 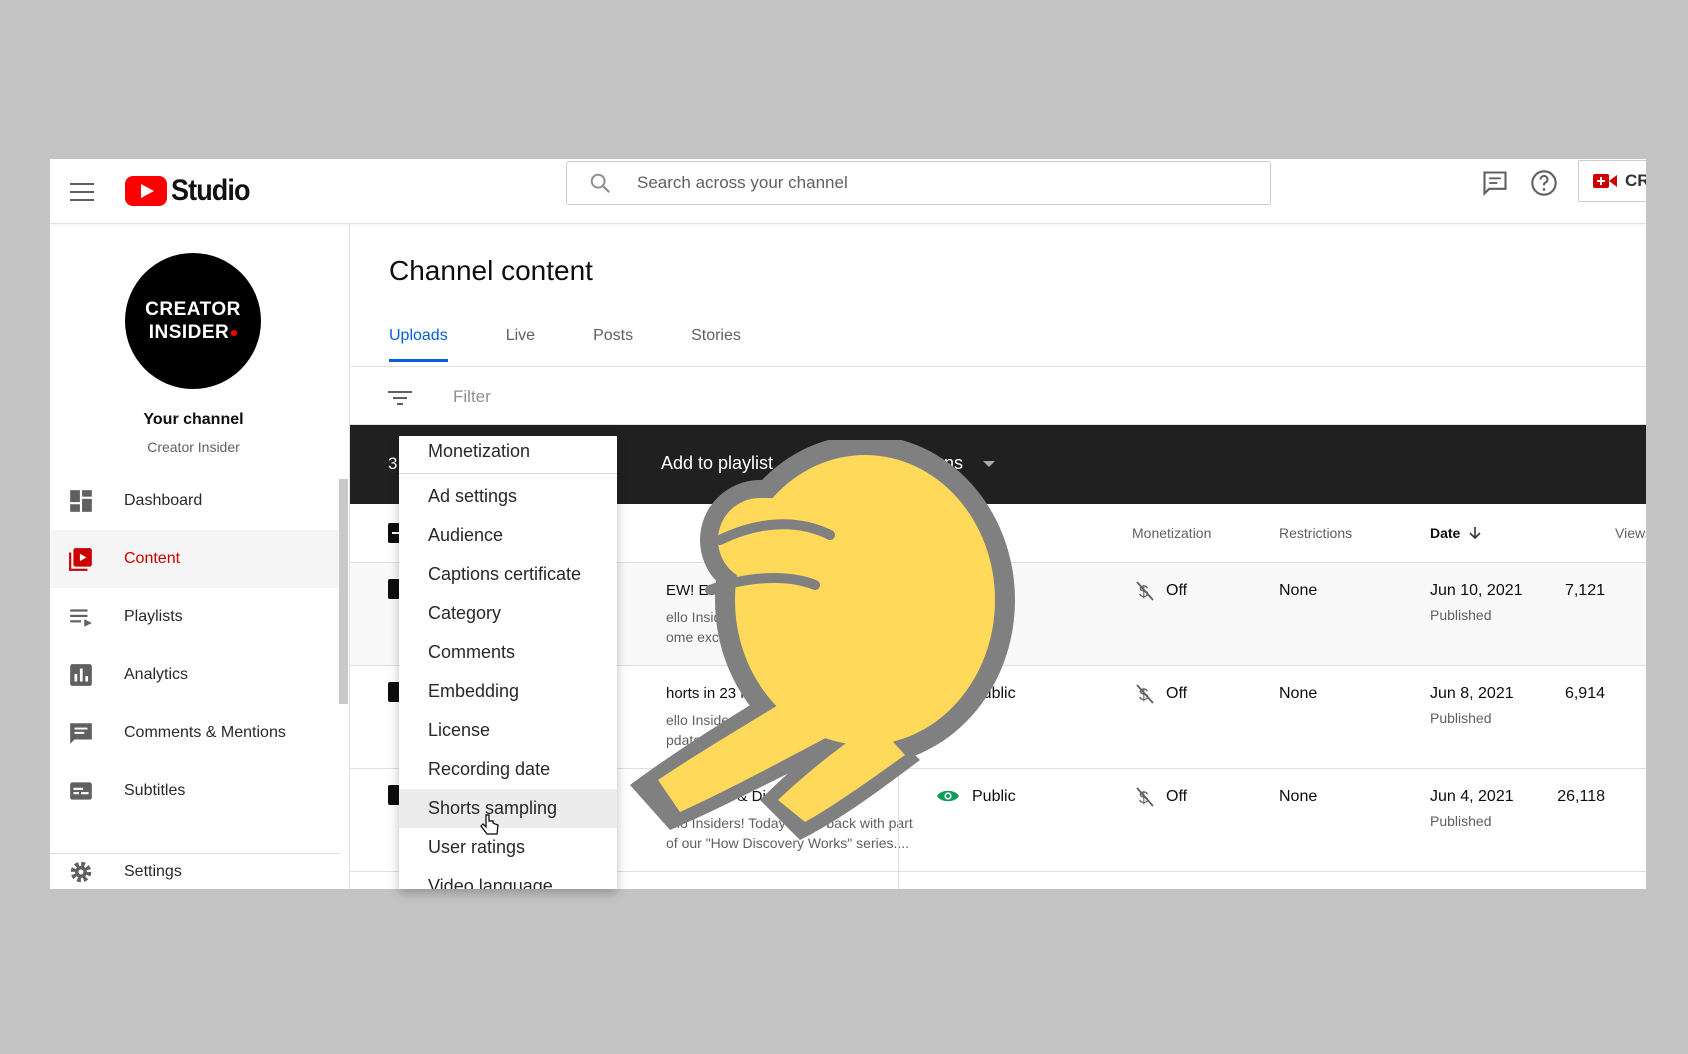 I want to click on menu-item-category: Category, so click(x=508, y=613).